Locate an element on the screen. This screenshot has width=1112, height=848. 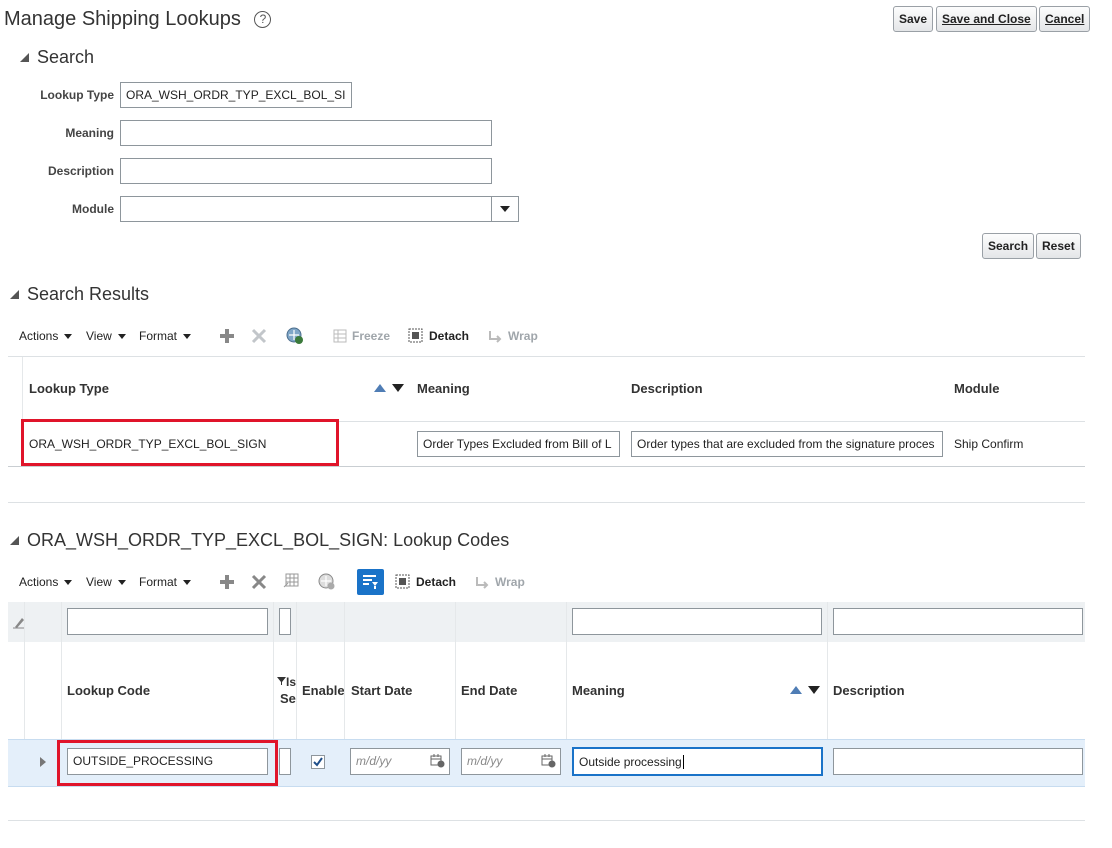
results-section-header: Search Results is located at coordinates (79, 294).